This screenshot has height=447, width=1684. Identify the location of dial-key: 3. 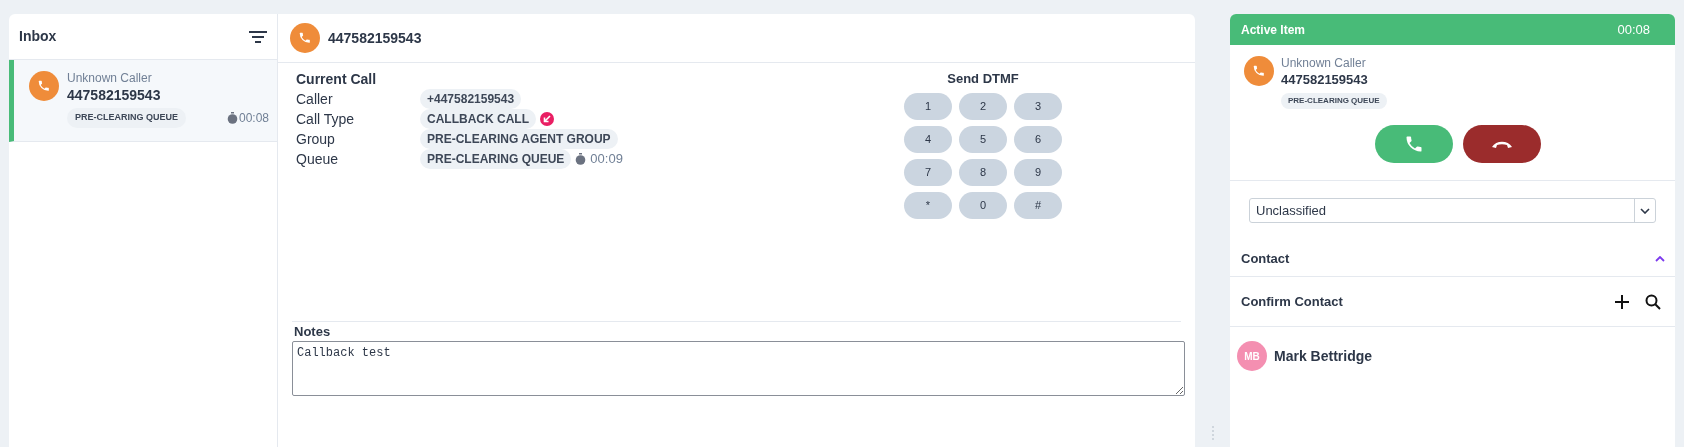
(1038, 106).